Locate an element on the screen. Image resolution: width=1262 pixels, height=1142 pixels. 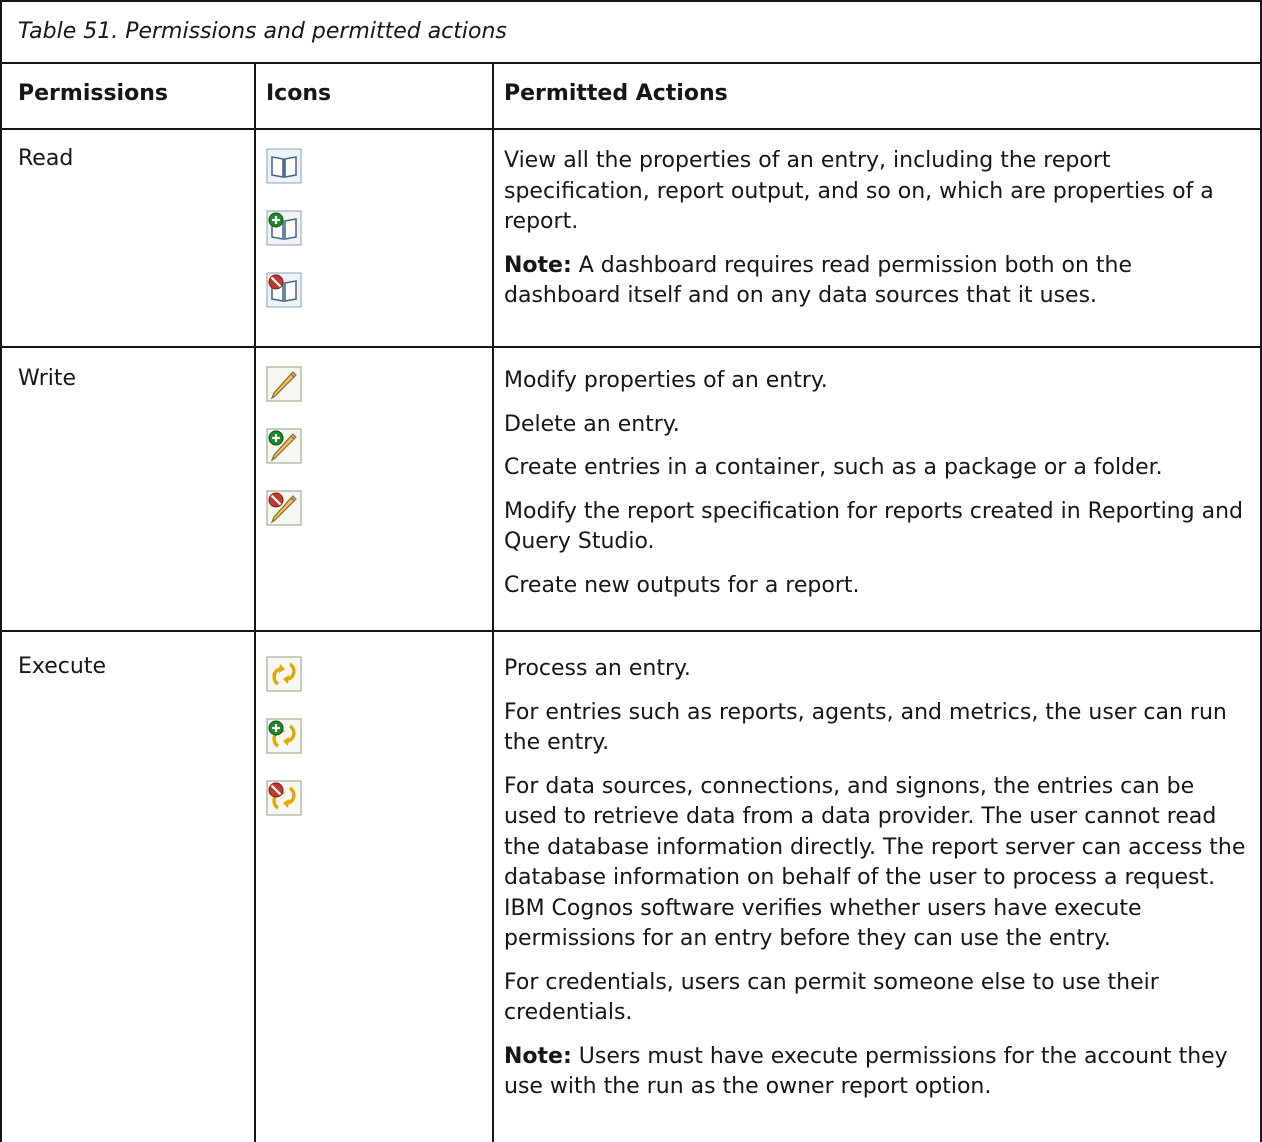
grant-read-icon is located at coordinates (284, 228).